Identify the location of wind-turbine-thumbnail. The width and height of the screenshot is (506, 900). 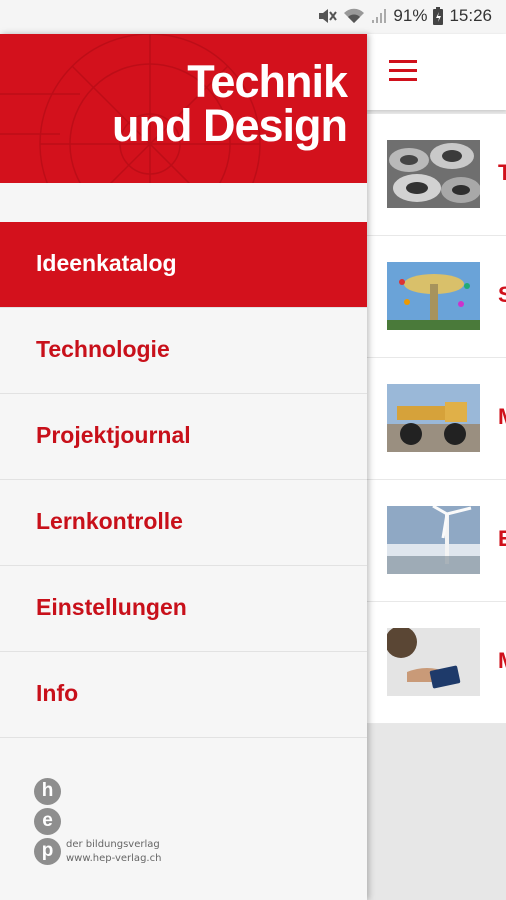
(433, 540).